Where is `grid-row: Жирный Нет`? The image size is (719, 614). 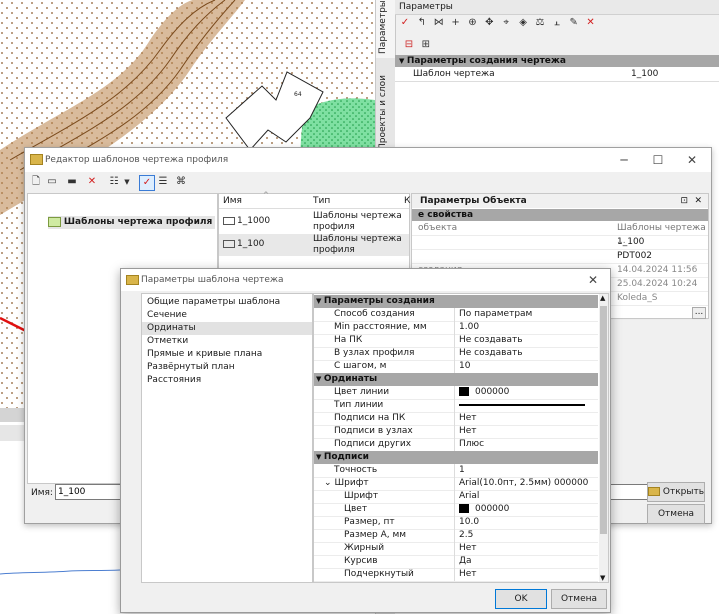 grid-row: Жирный Нет is located at coordinates (456, 549).